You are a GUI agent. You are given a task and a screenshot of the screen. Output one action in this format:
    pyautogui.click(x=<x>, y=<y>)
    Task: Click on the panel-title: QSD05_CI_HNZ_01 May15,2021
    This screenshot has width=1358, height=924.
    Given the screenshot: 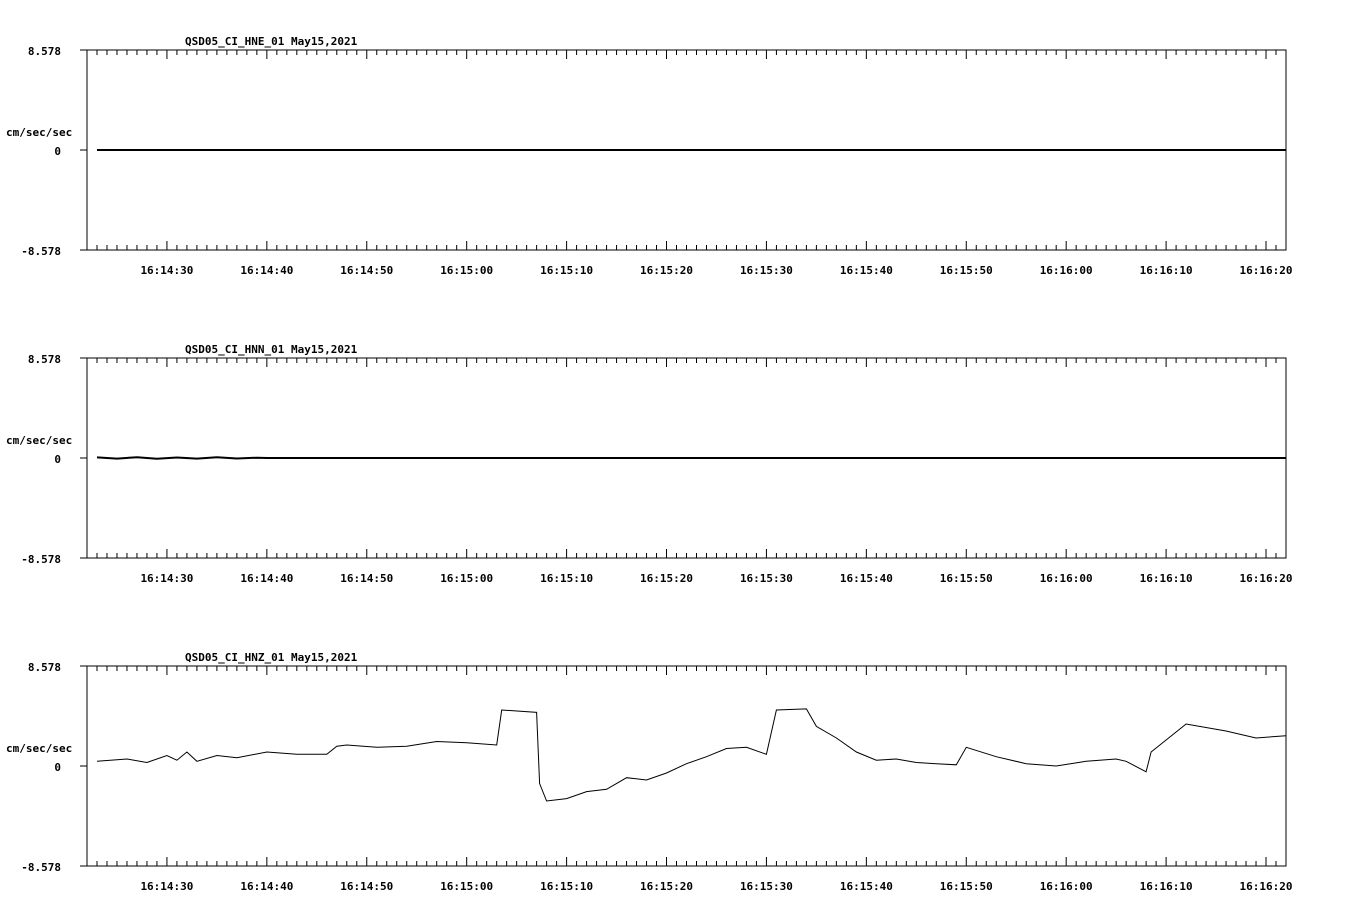 What is the action you would take?
    pyautogui.click(x=271, y=657)
    